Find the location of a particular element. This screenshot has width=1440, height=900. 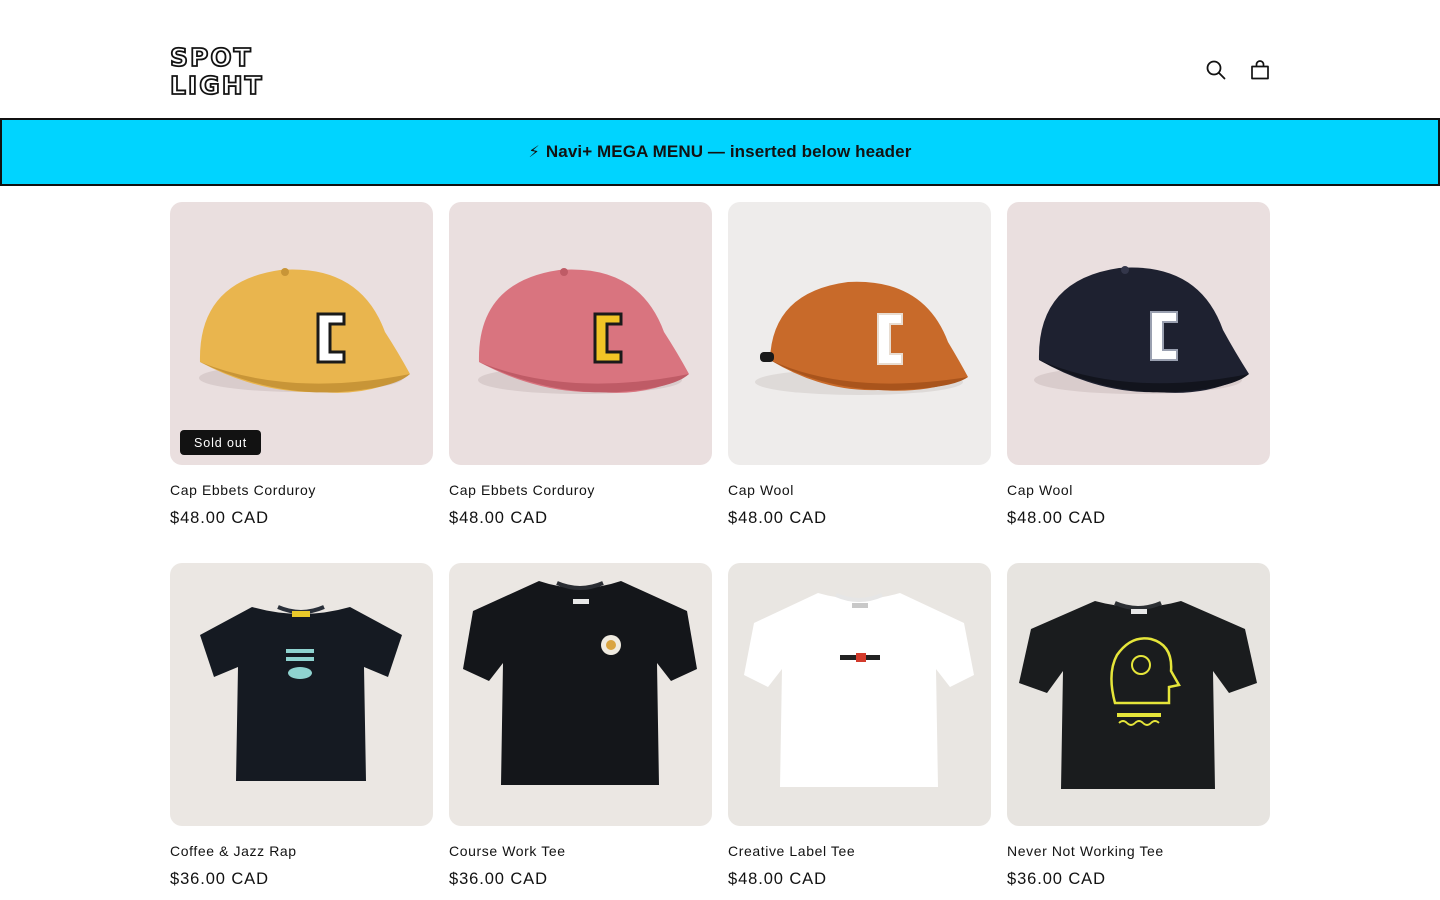

product-title: Creative Label Tee is located at coordinates (791, 851).